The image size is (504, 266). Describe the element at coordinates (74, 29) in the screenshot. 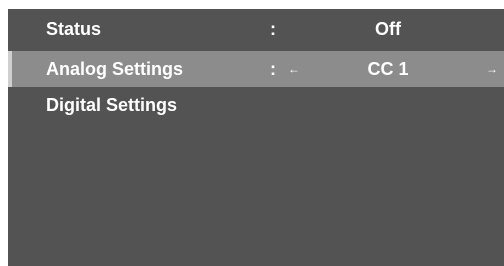

I see `menu-item-label: Status` at that location.